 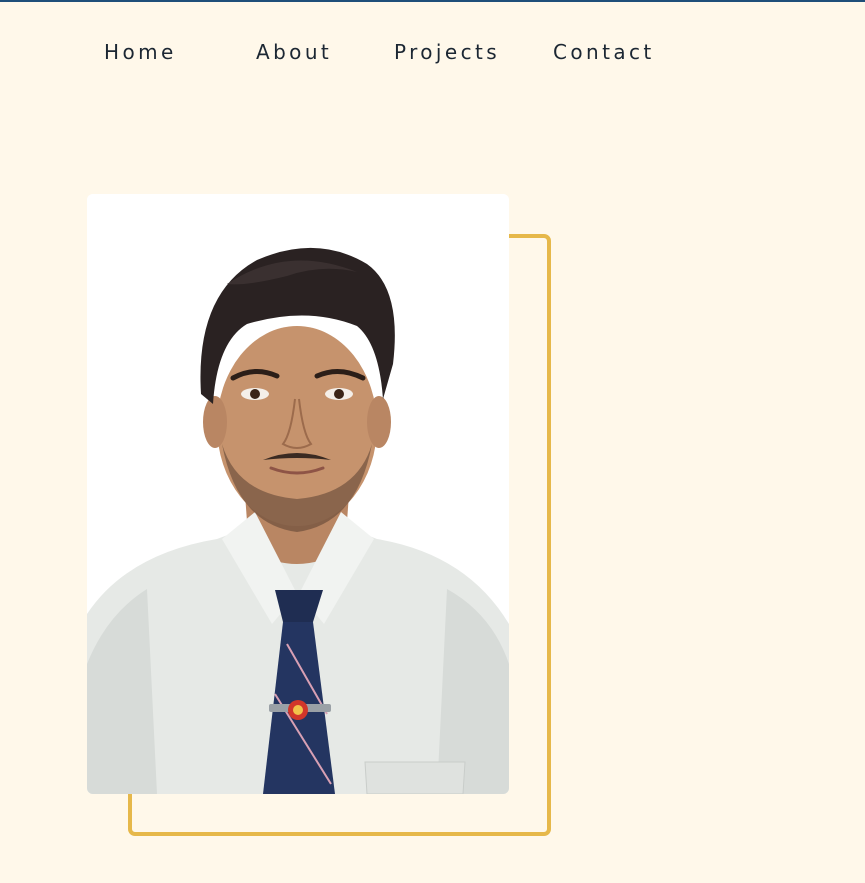 I want to click on nav-link-home: Home, so click(x=140, y=52).